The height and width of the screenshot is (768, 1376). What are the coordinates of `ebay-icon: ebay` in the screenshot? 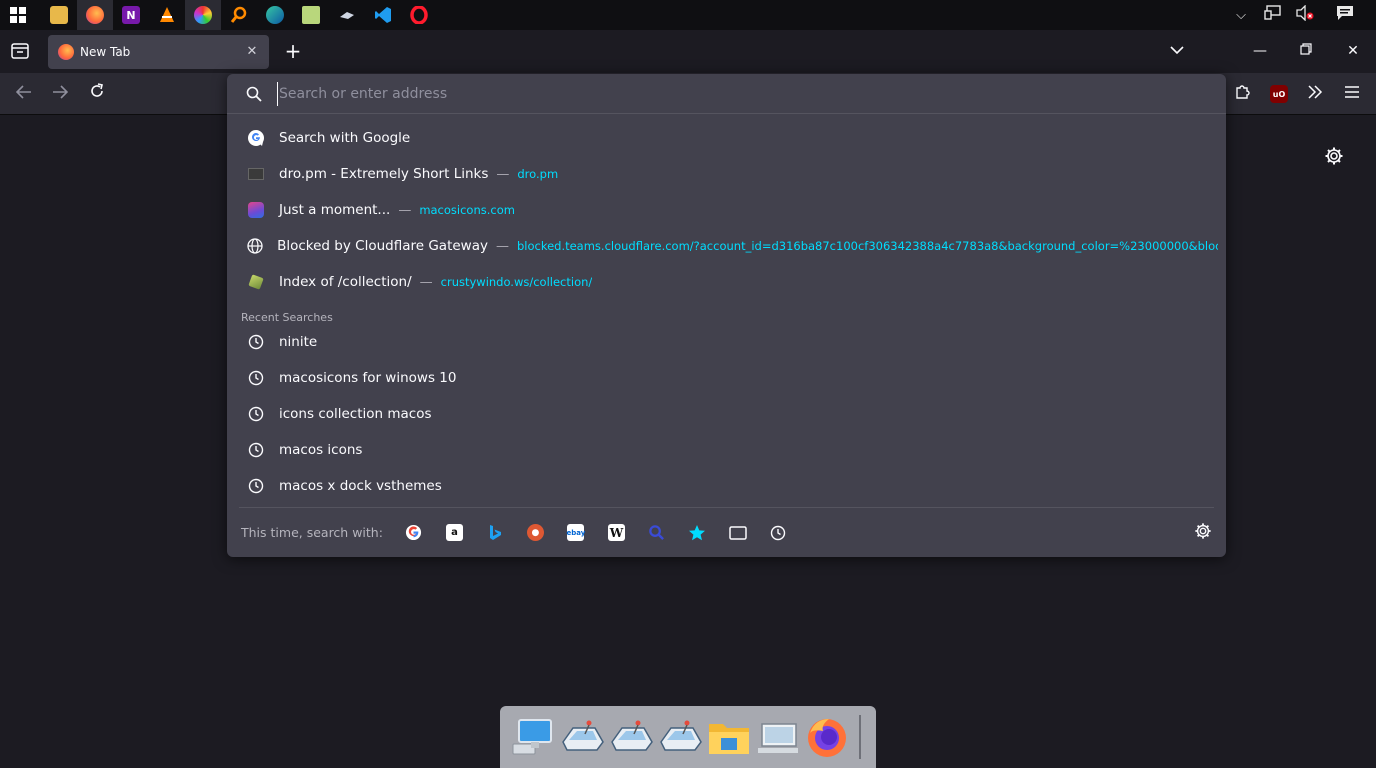 It's located at (576, 533).